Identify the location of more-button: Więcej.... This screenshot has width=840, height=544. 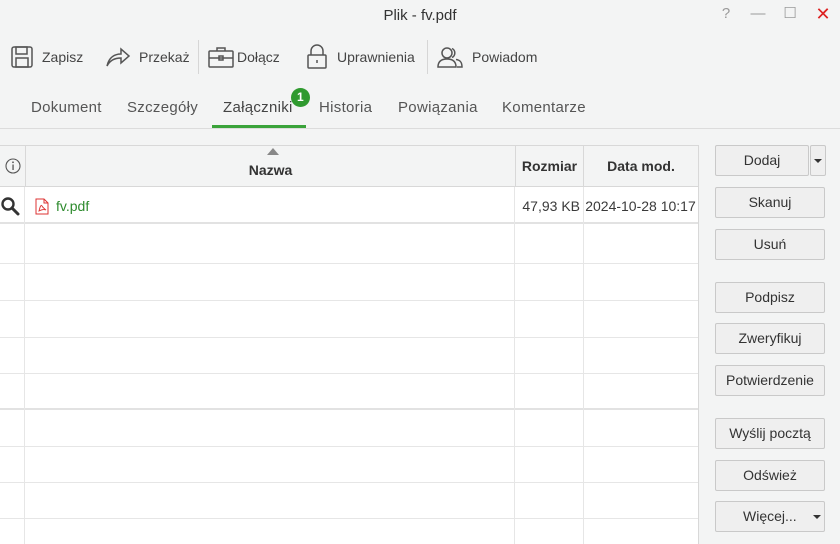
(770, 516).